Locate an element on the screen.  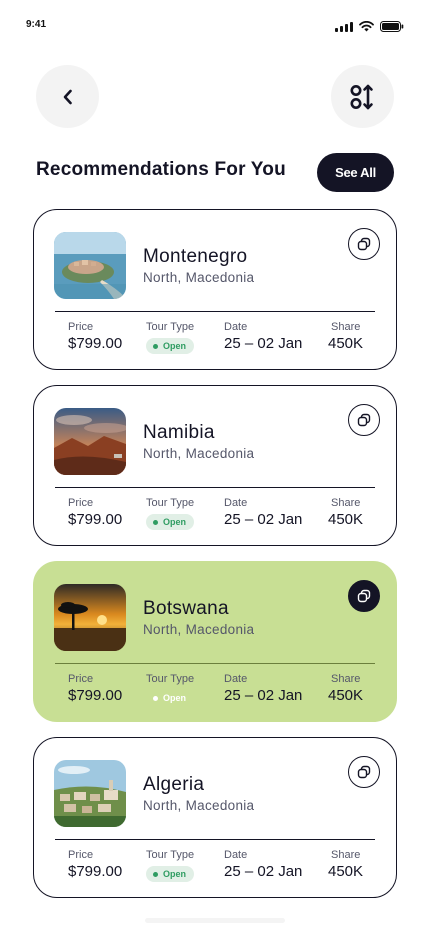
tour-image-montenegro is located at coordinates (90, 265).